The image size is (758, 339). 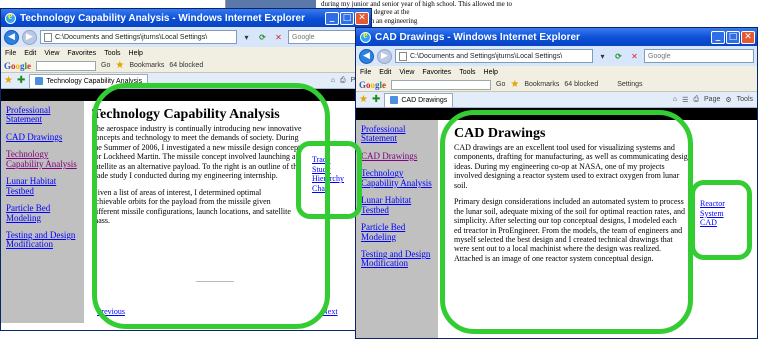 What do you see at coordinates (699, 56) in the screenshot?
I see `search-input: Google` at bounding box center [699, 56].